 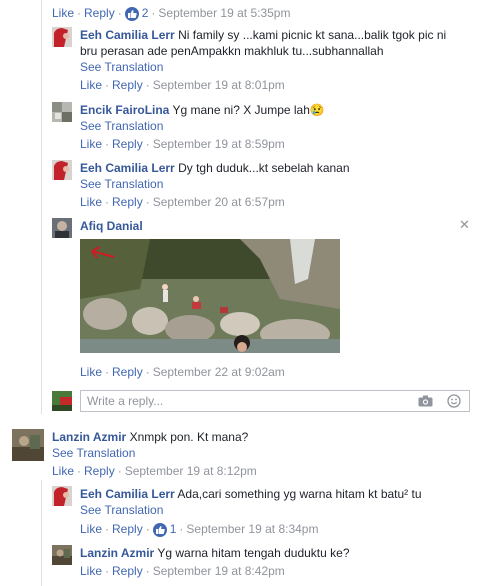 I want to click on close-icon: ✕, so click(x=464, y=225).